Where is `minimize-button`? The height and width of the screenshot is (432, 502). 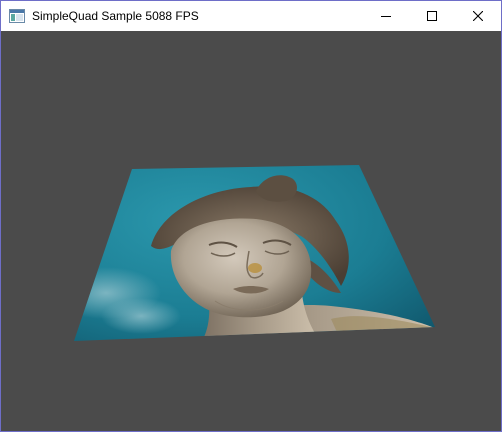
minimize-button is located at coordinates (386, 16).